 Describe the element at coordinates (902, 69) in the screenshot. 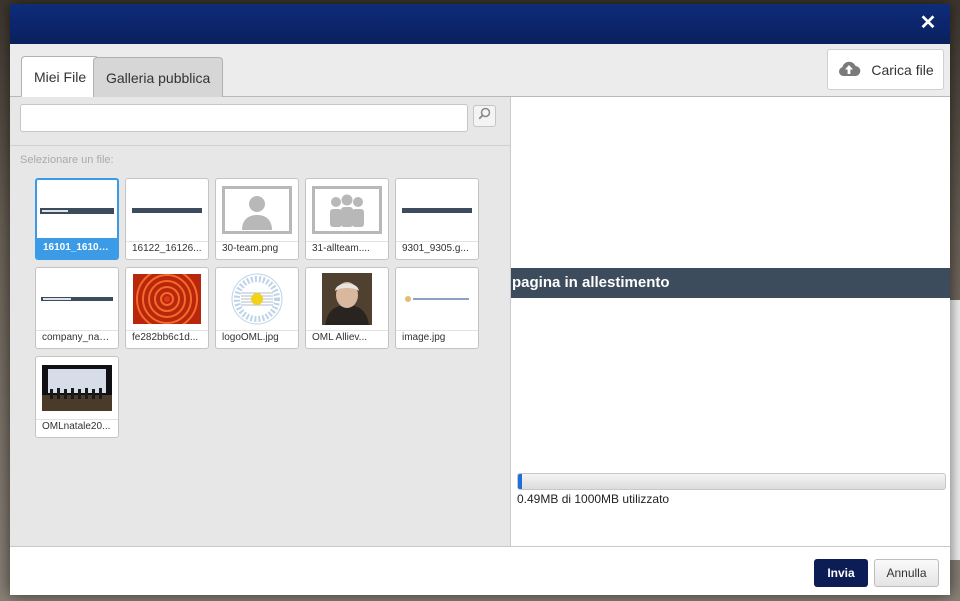

I see `upload-file-label: Carica file` at that location.